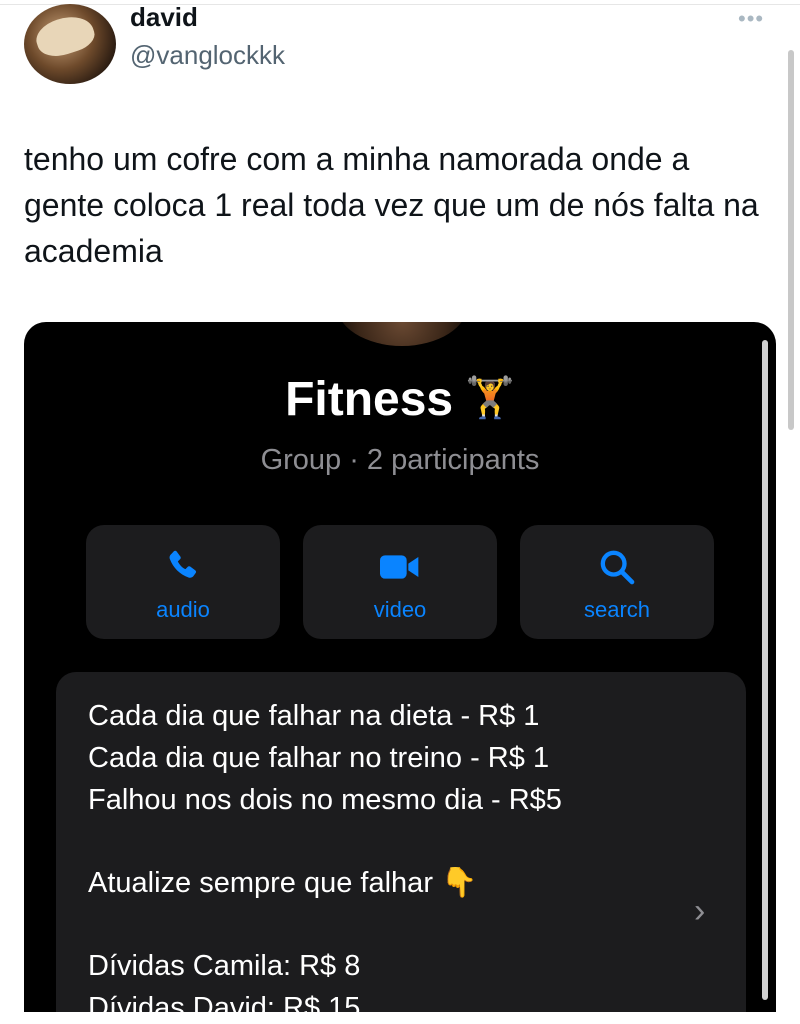  I want to click on weightlifter-emoji: 🏋️, so click(490, 398).